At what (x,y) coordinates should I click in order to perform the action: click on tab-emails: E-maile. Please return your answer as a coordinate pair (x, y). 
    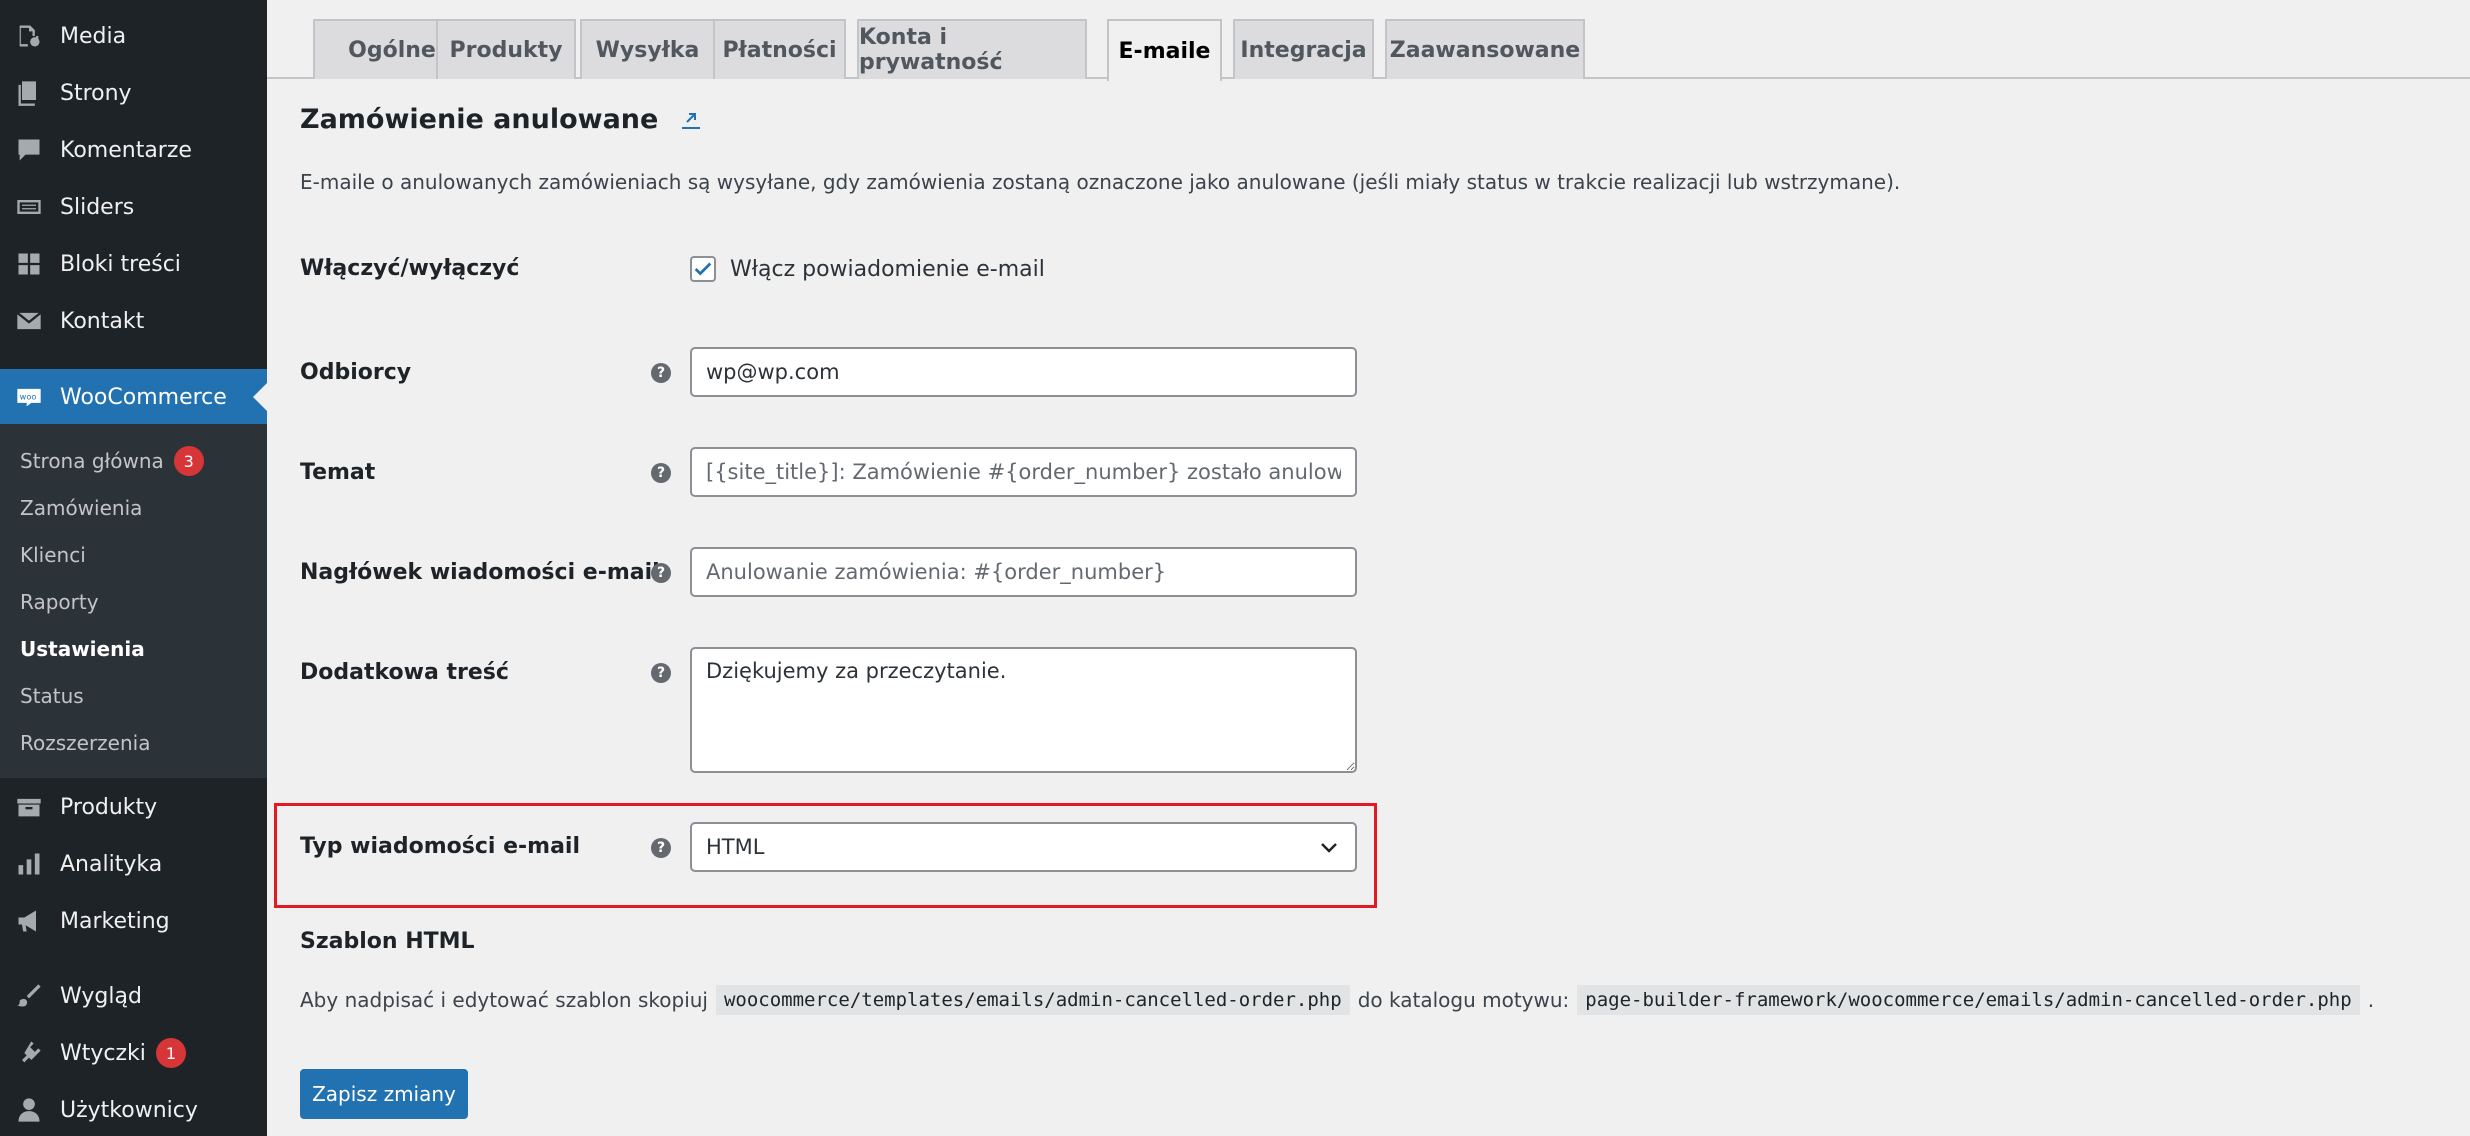
    Looking at the image, I should click on (1164, 50).